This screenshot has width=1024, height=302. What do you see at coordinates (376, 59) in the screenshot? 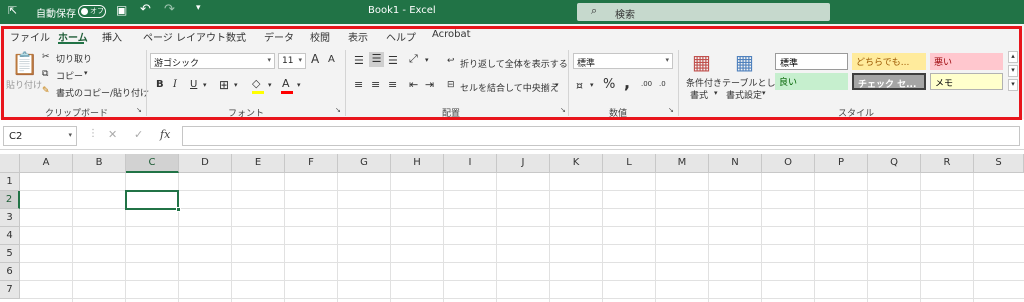
I see `align-middle-icon: ☰` at bounding box center [376, 59].